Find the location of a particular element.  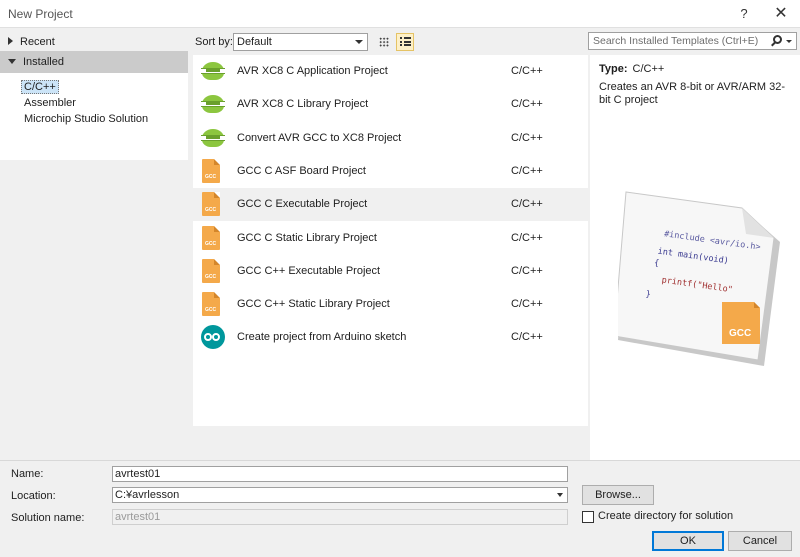

tree-item-label: Assembler is located at coordinates (50, 103).